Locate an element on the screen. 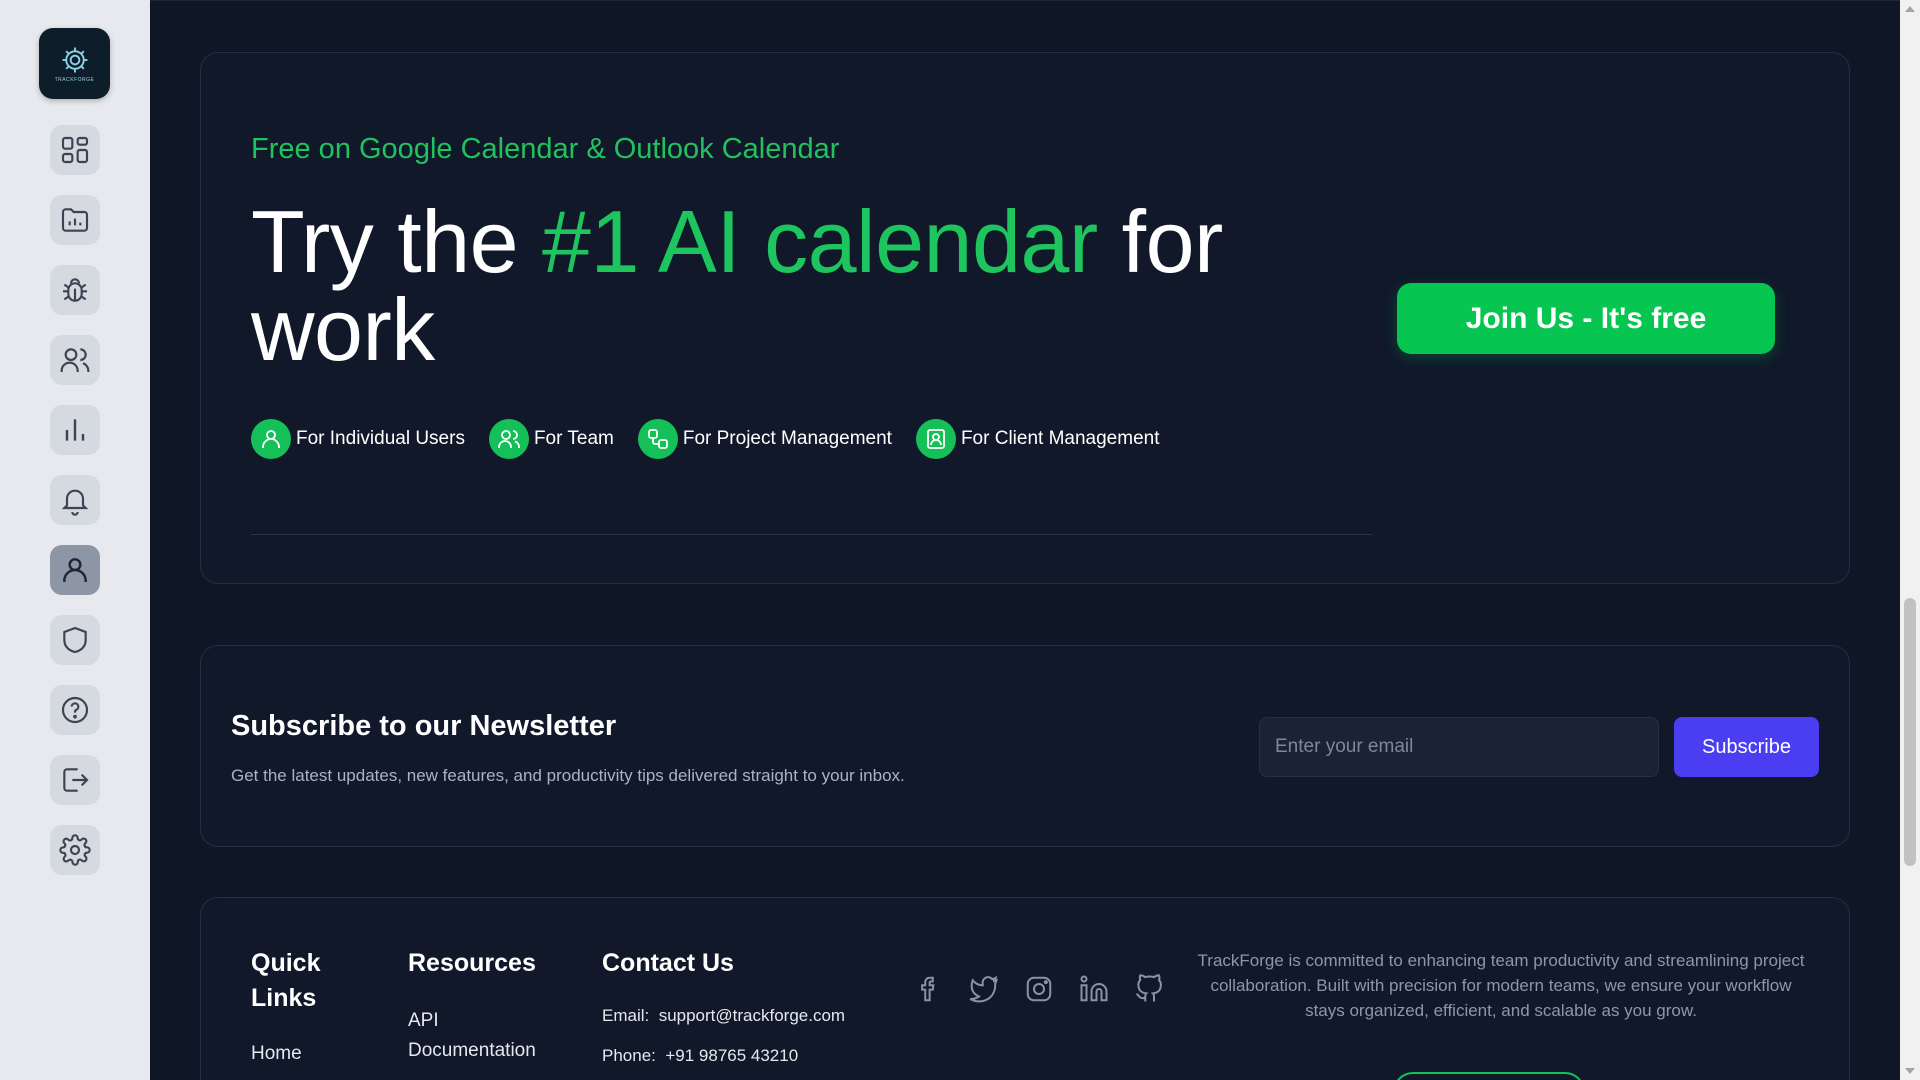 The width and height of the screenshot is (1920, 1080). newsletter-title: Subscribe to our Newsletter is located at coordinates (424, 726).